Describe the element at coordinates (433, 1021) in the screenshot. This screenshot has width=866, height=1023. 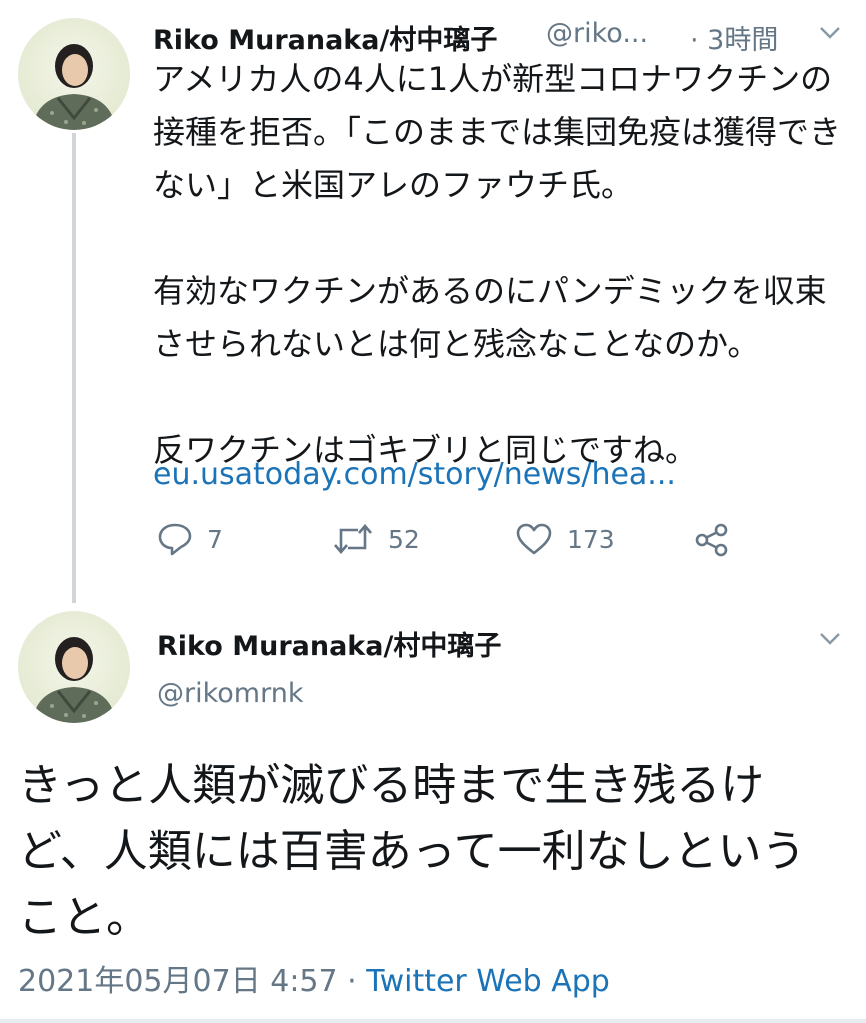
I see `divider` at that location.